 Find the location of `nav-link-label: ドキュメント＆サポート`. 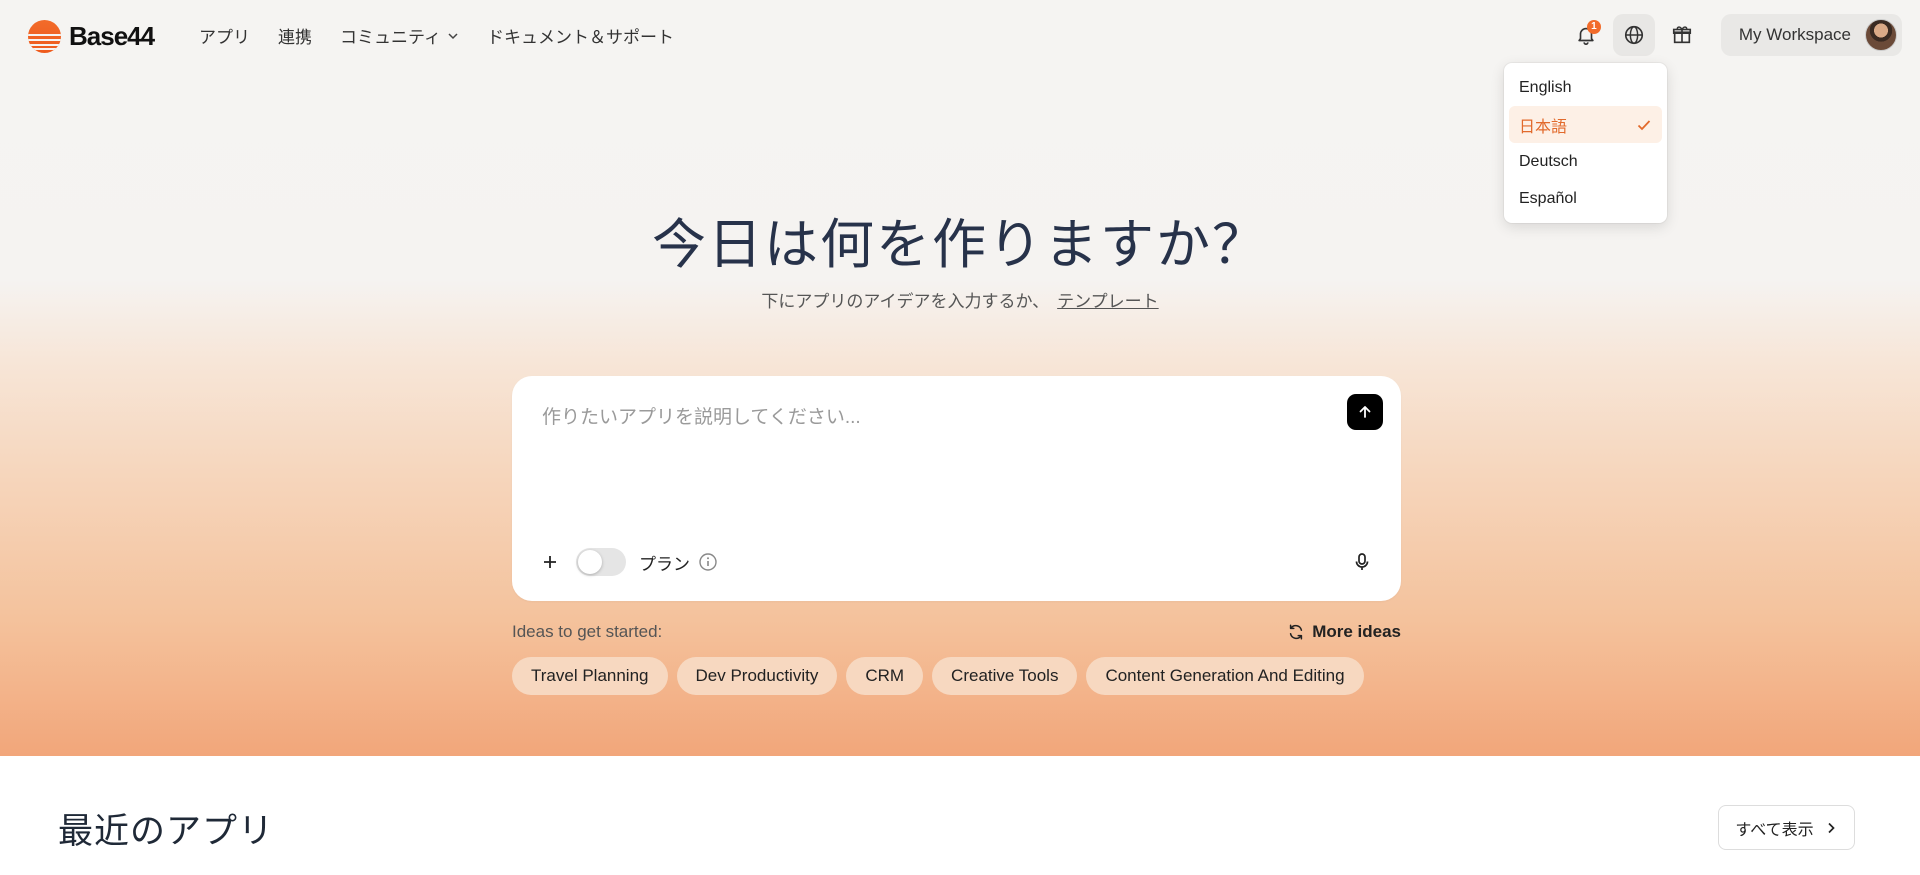

nav-link-label: ドキュメント＆サポート is located at coordinates (580, 37).